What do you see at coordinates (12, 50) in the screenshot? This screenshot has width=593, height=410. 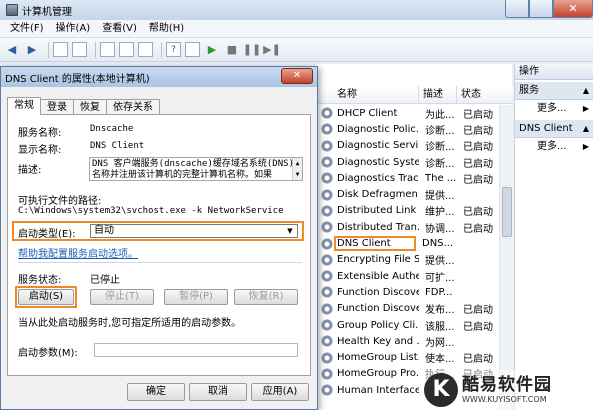 I see `back-arrow-icon: ◀` at bounding box center [12, 50].